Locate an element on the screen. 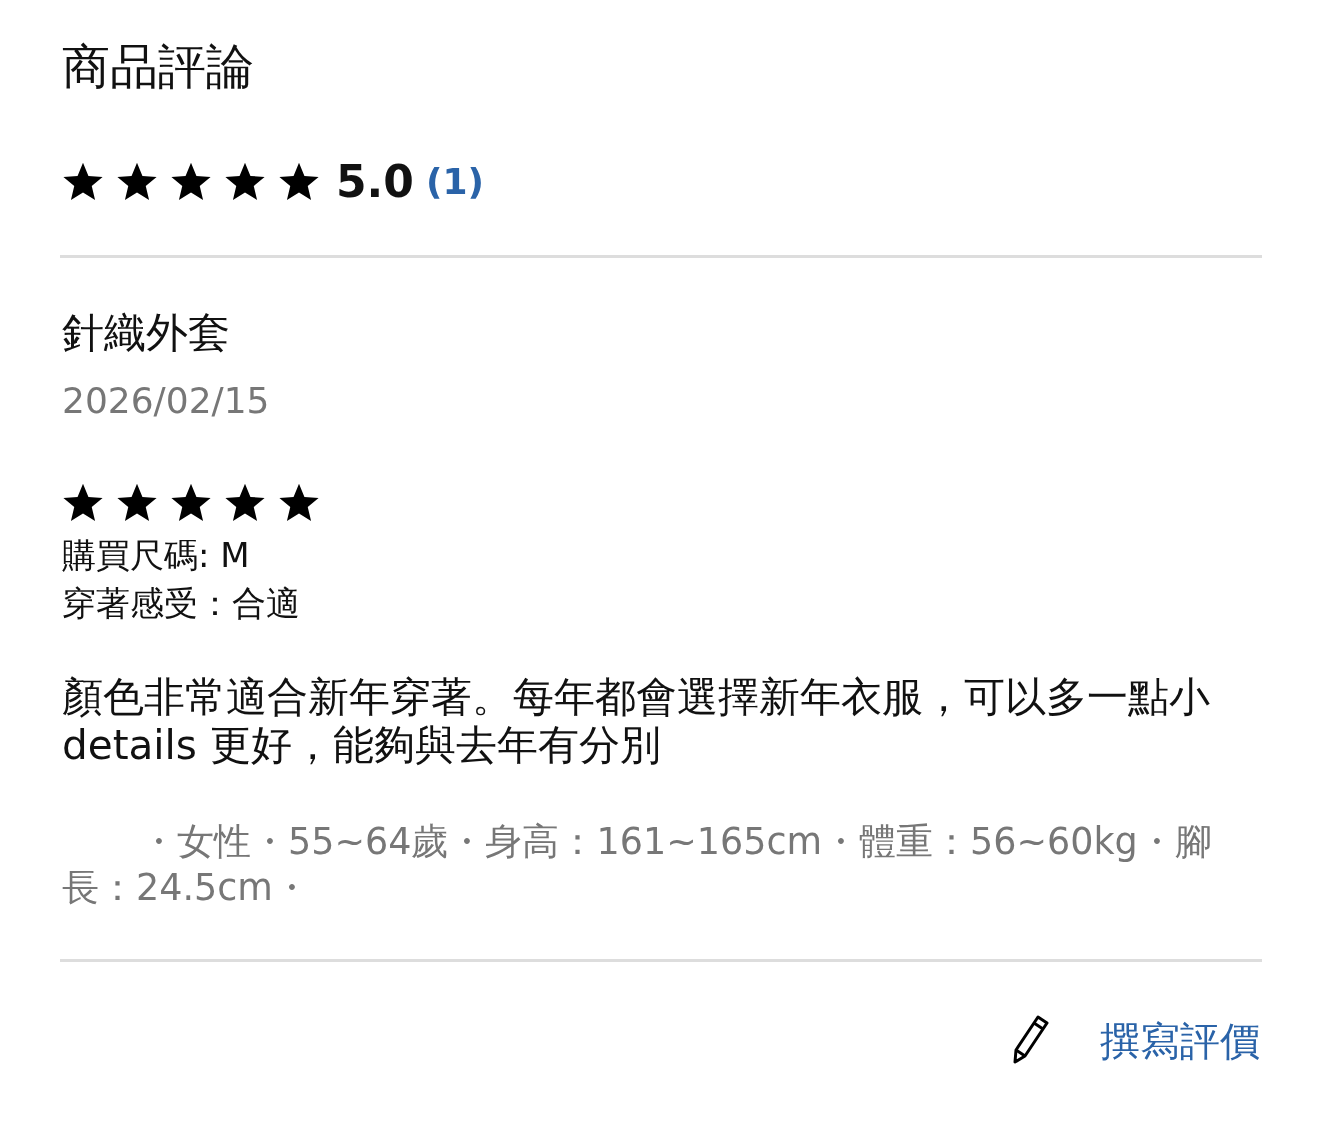 The image size is (1320, 1142). review-text: 顏色非常適合新年穿著。每年都會選擇新年衣服，可以多一點小 details 更好，能夠與去年有分別 is located at coordinates (636, 721).